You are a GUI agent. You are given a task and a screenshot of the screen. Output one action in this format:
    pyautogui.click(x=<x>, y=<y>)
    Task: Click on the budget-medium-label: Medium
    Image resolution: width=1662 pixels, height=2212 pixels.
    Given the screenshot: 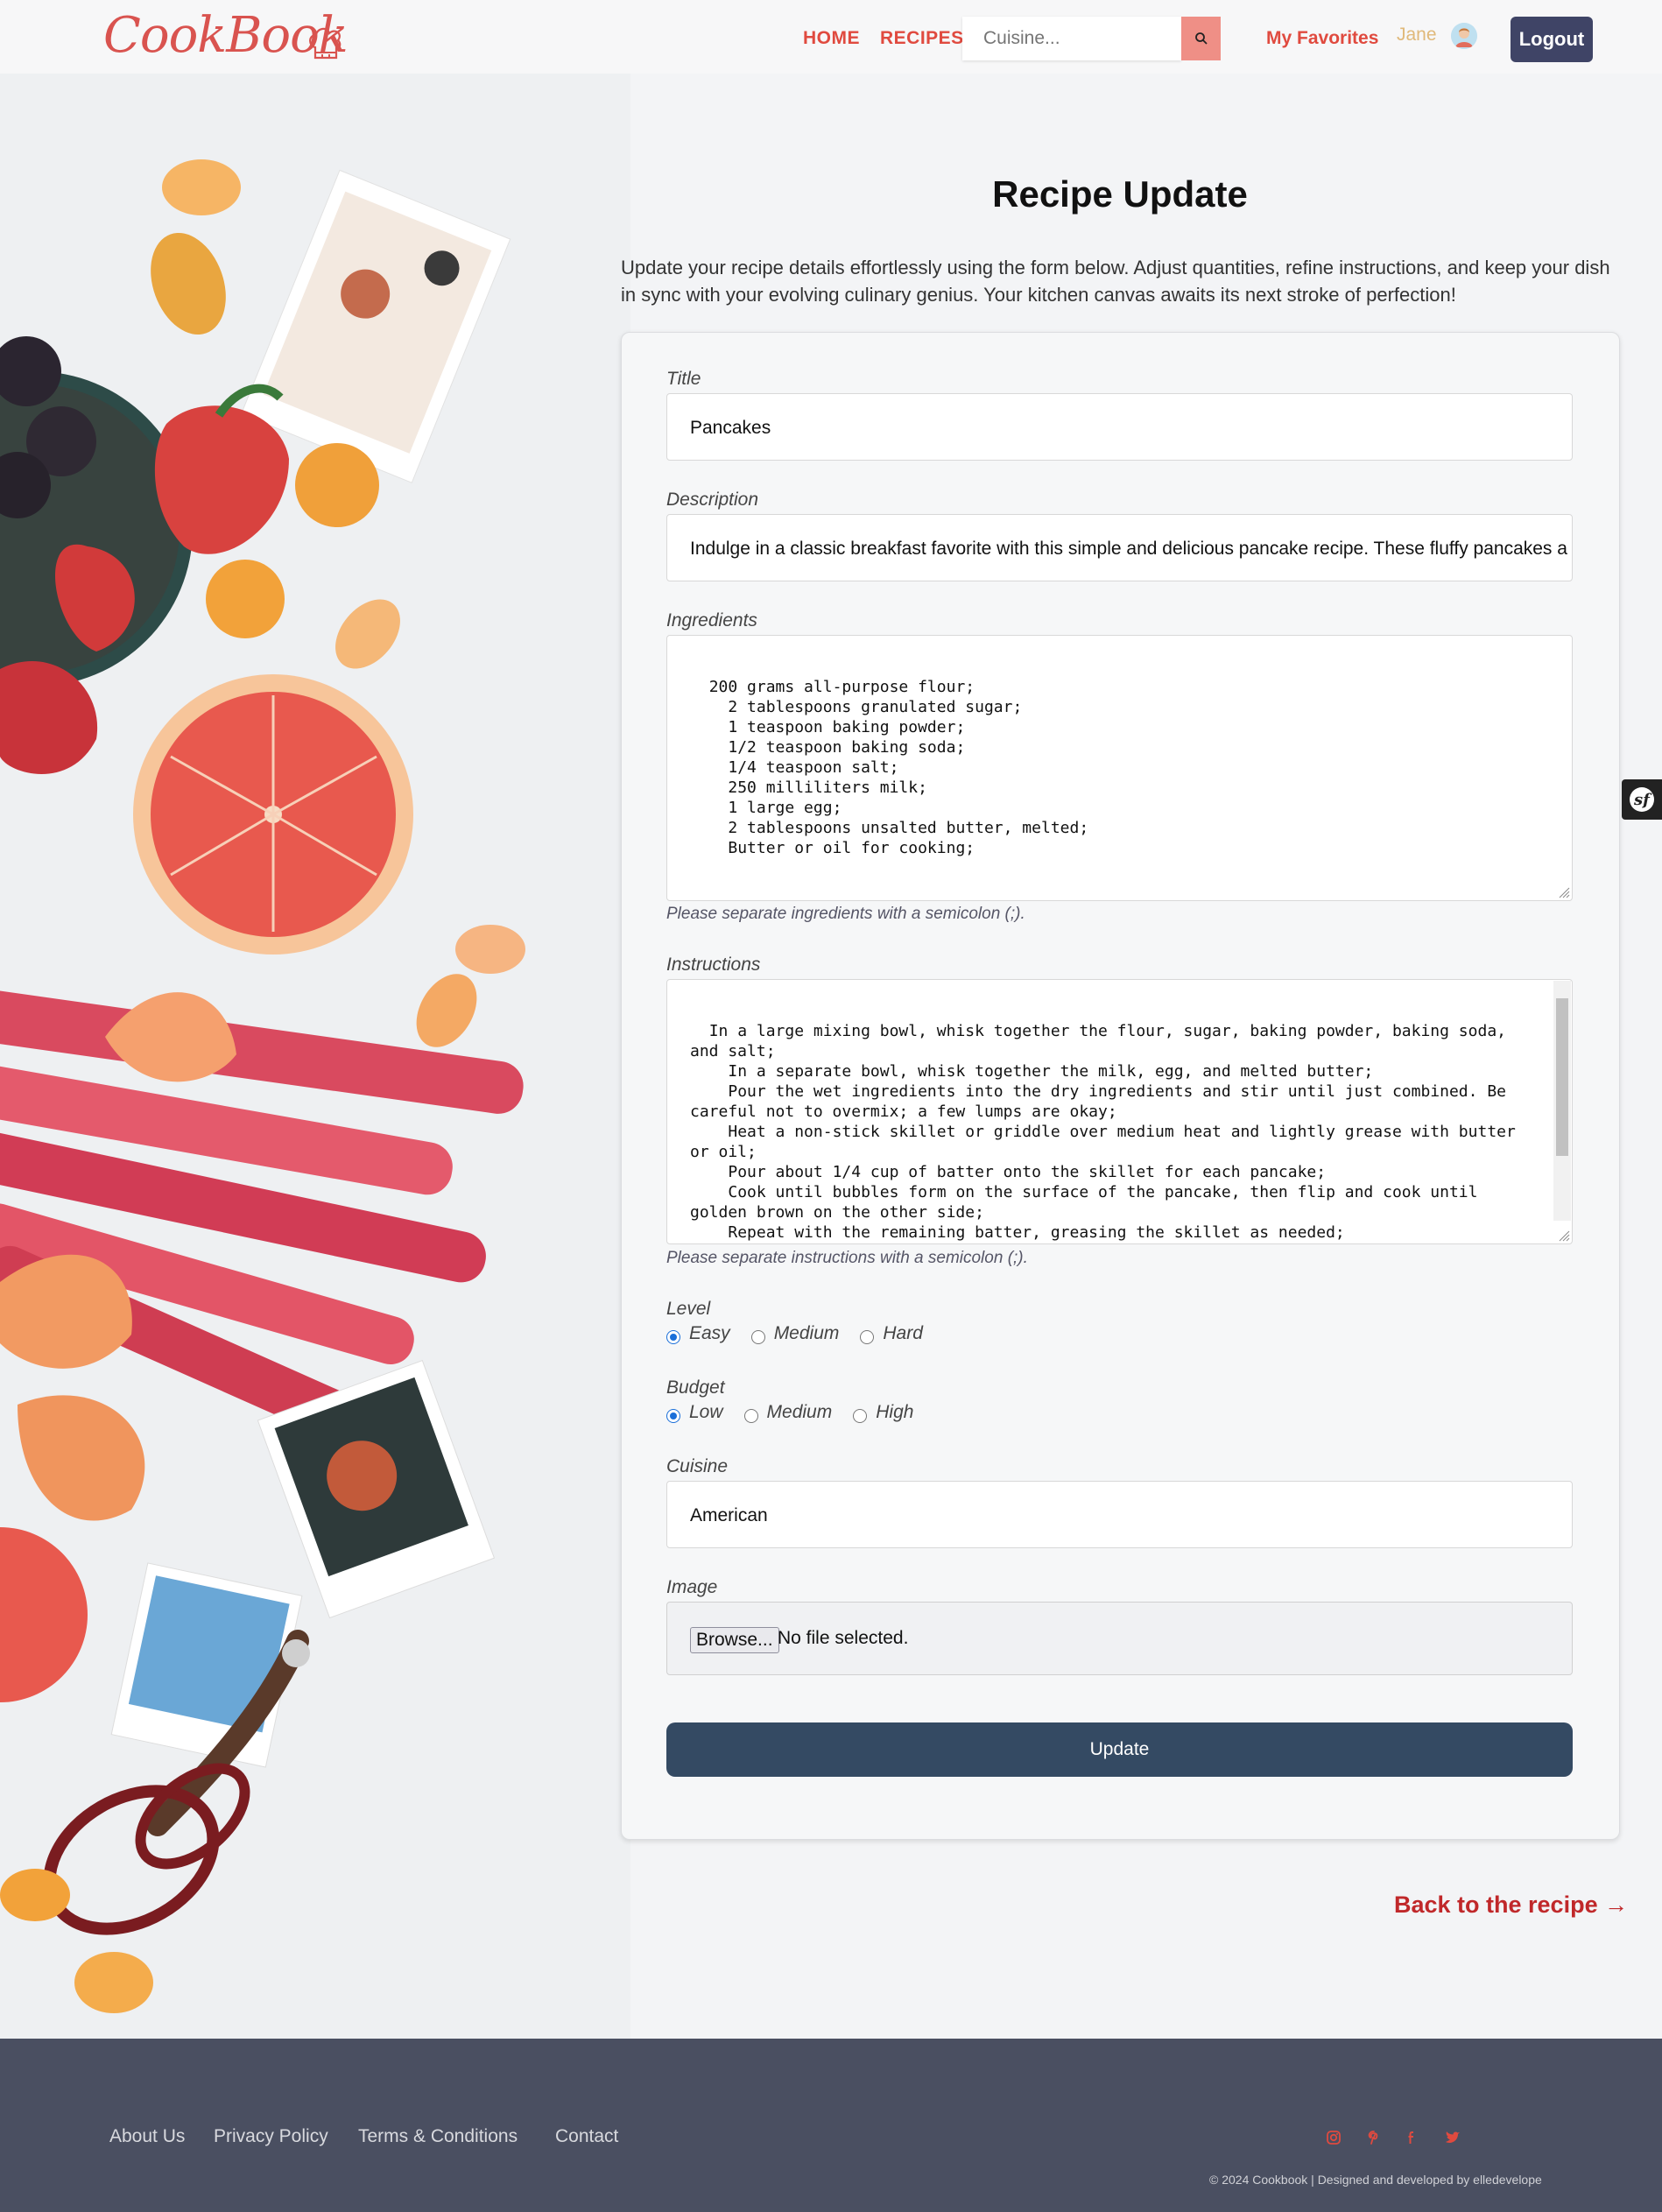 What is the action you would take?
    pyautogui.click(x=800, y=1412)
    